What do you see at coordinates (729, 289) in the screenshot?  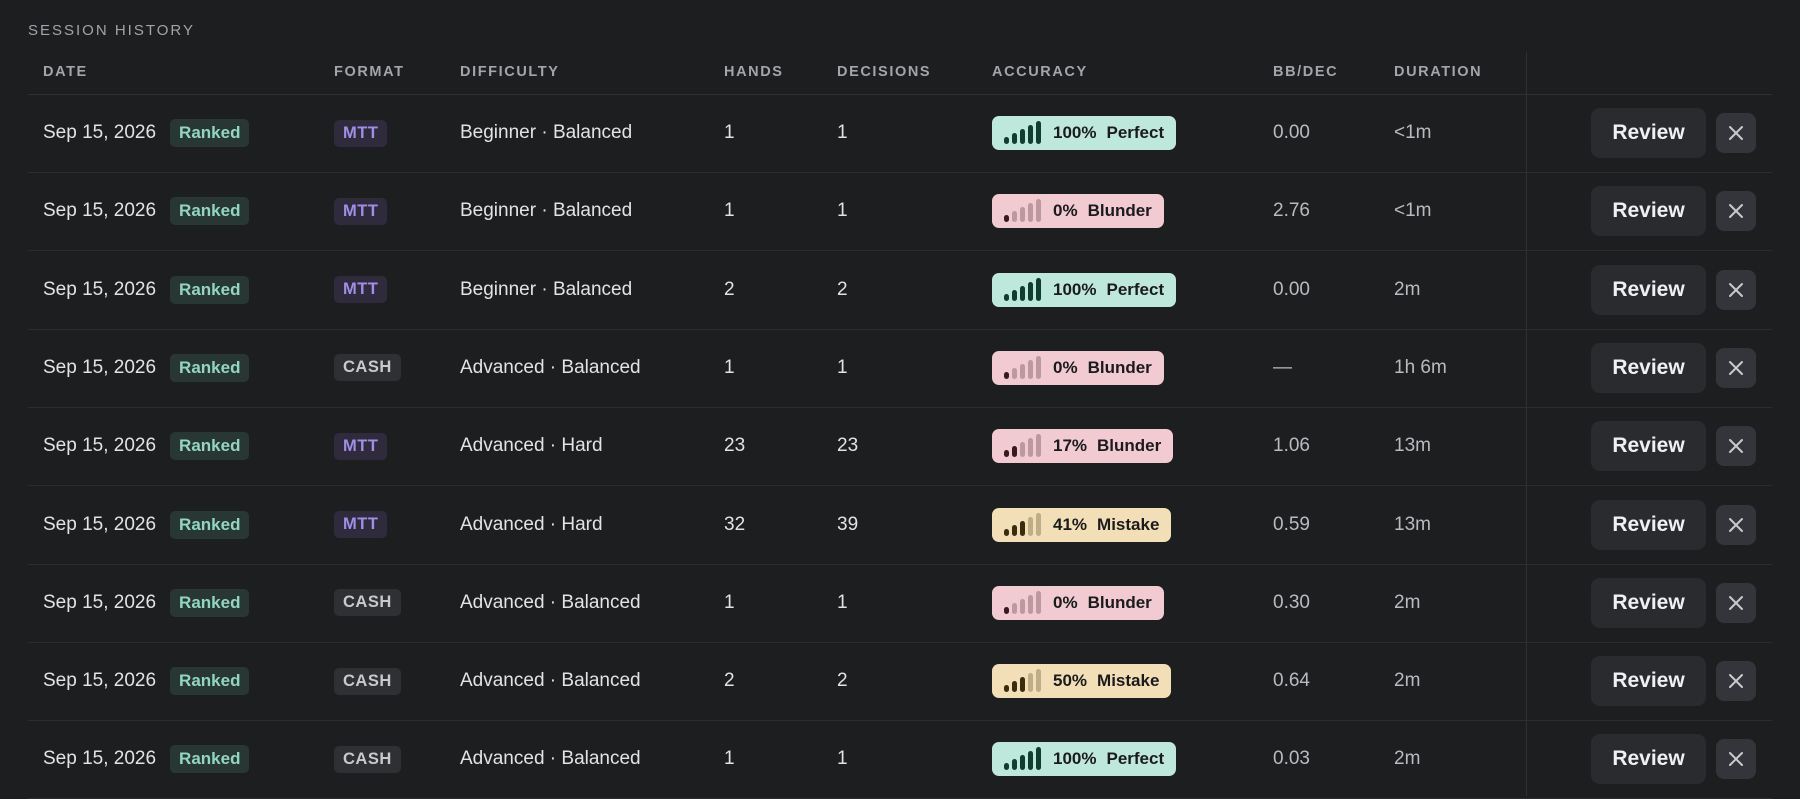 I see `hands-cell: 2` at bounding box center [729, 289].